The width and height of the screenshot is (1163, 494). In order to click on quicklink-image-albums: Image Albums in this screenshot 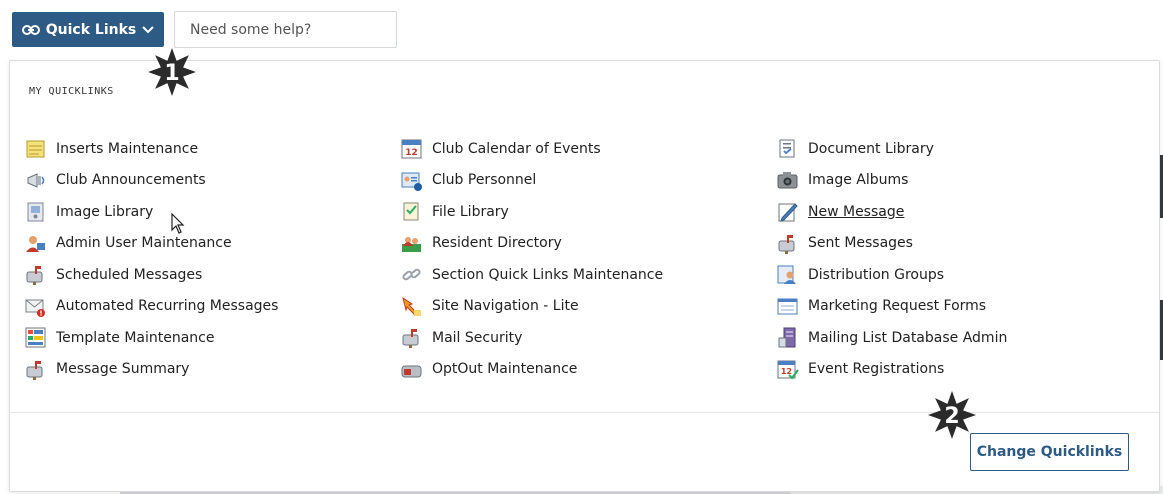, I will do `click(891, 181)`.